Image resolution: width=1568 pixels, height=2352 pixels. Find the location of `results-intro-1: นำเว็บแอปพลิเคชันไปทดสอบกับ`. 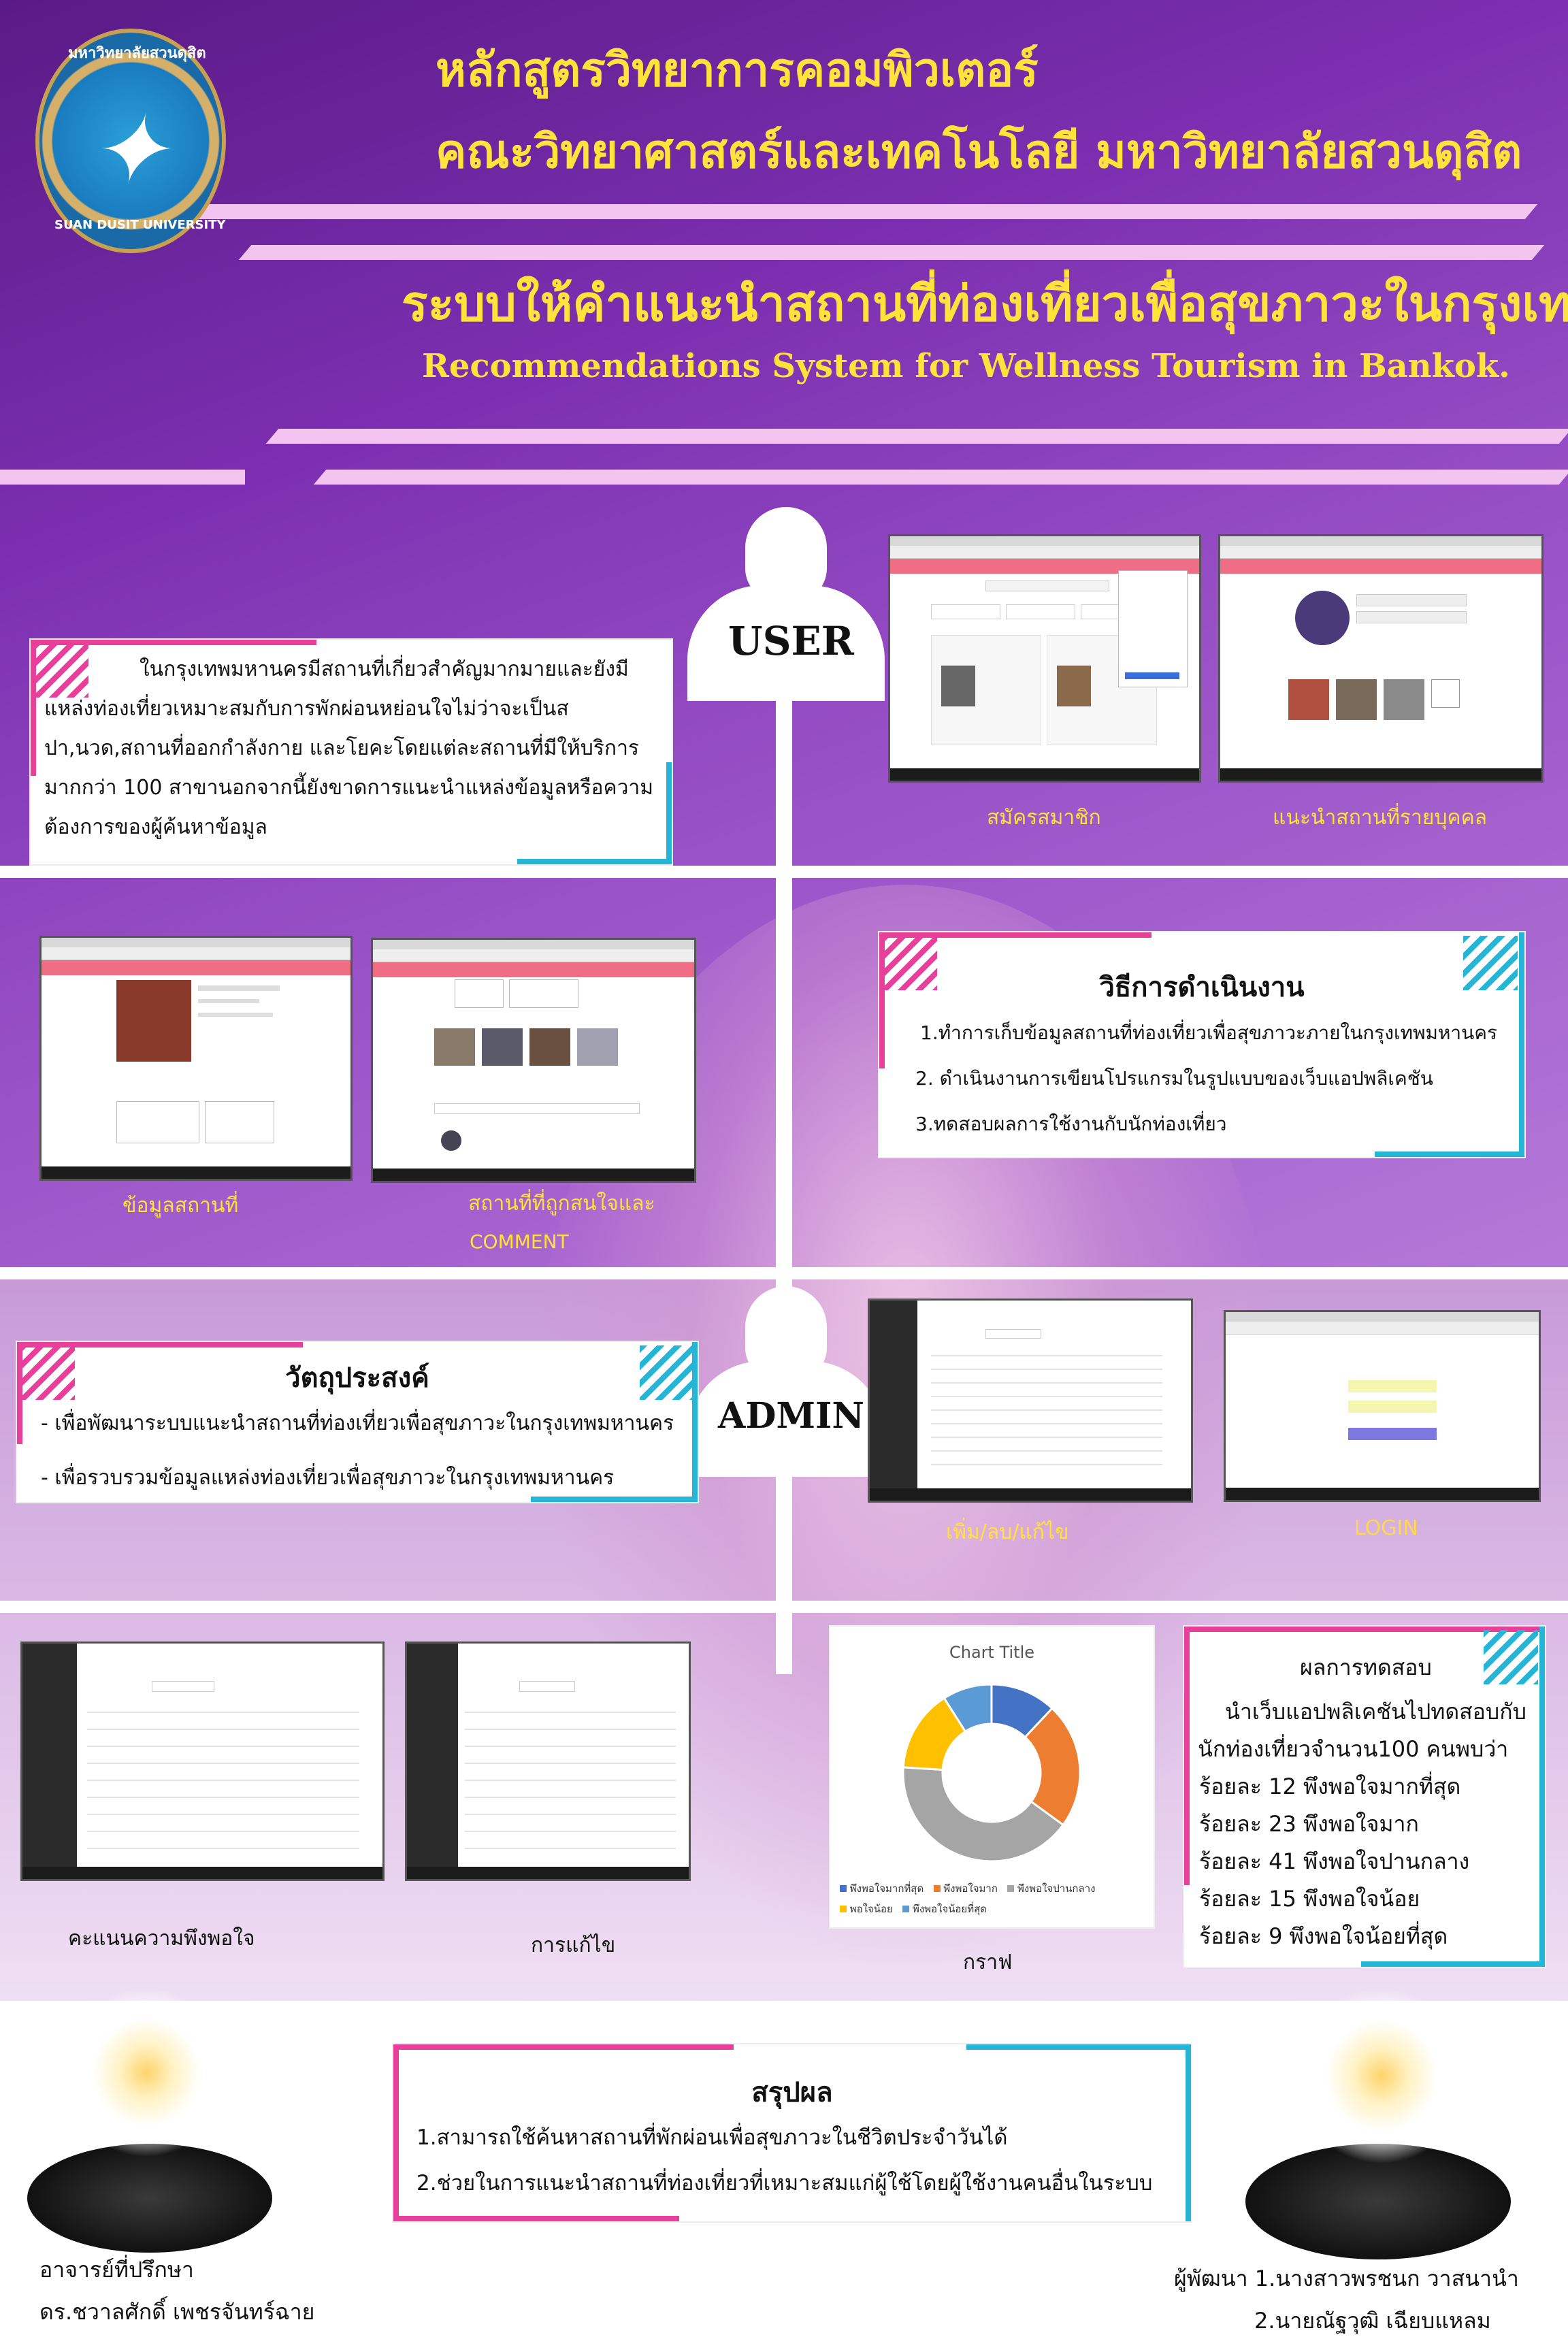

results-intro-1: นำเว็บแอปพลิเคชันไปทดสอบกับ is located at coordinates (1376, 1712).